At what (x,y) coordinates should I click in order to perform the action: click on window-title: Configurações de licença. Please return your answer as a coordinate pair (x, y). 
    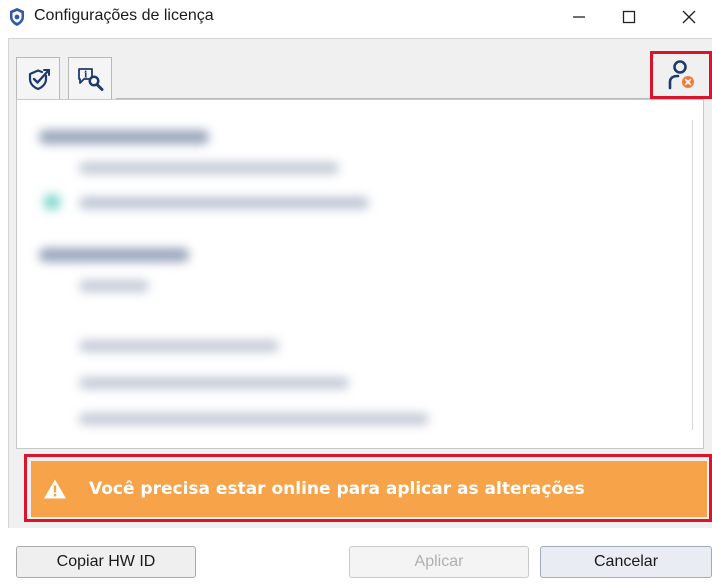
    Looking at the image, I should click on (124, 15).